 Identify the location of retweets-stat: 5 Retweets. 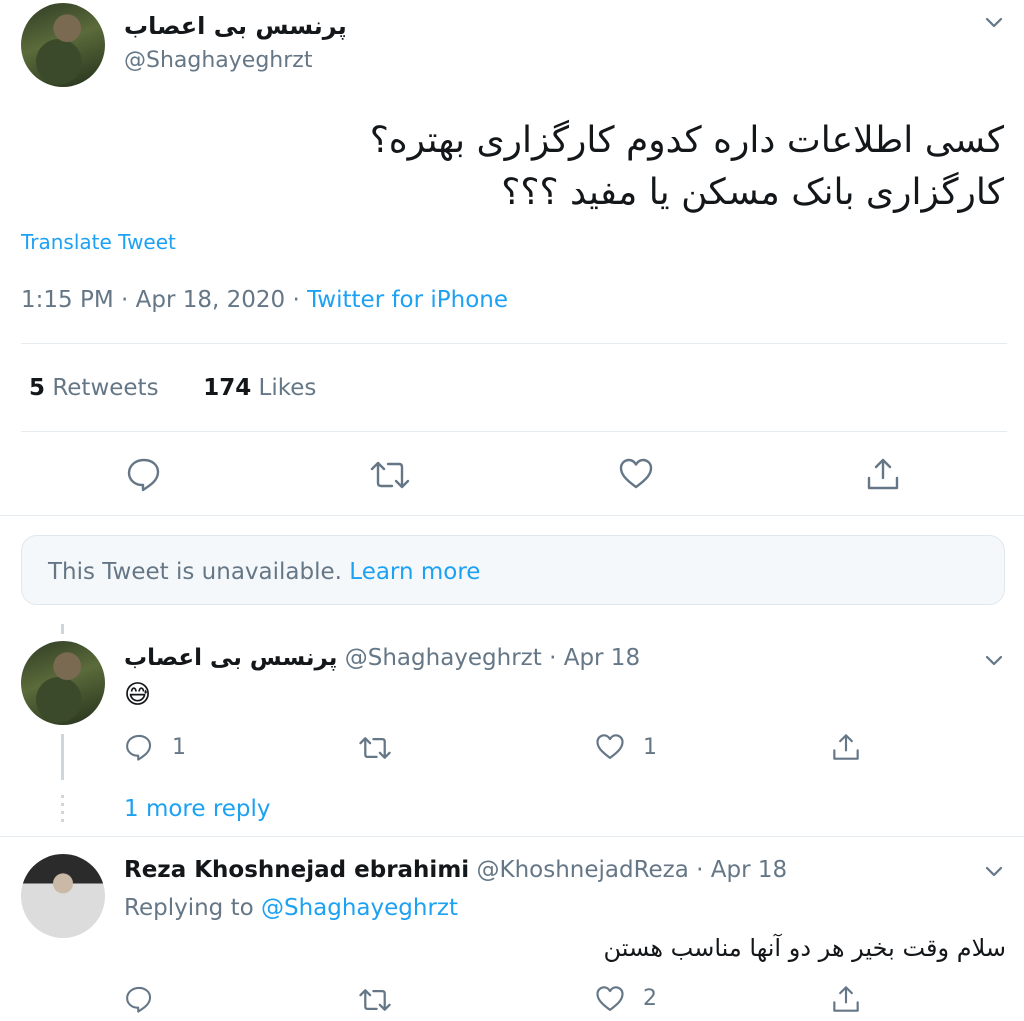
(94, 388).